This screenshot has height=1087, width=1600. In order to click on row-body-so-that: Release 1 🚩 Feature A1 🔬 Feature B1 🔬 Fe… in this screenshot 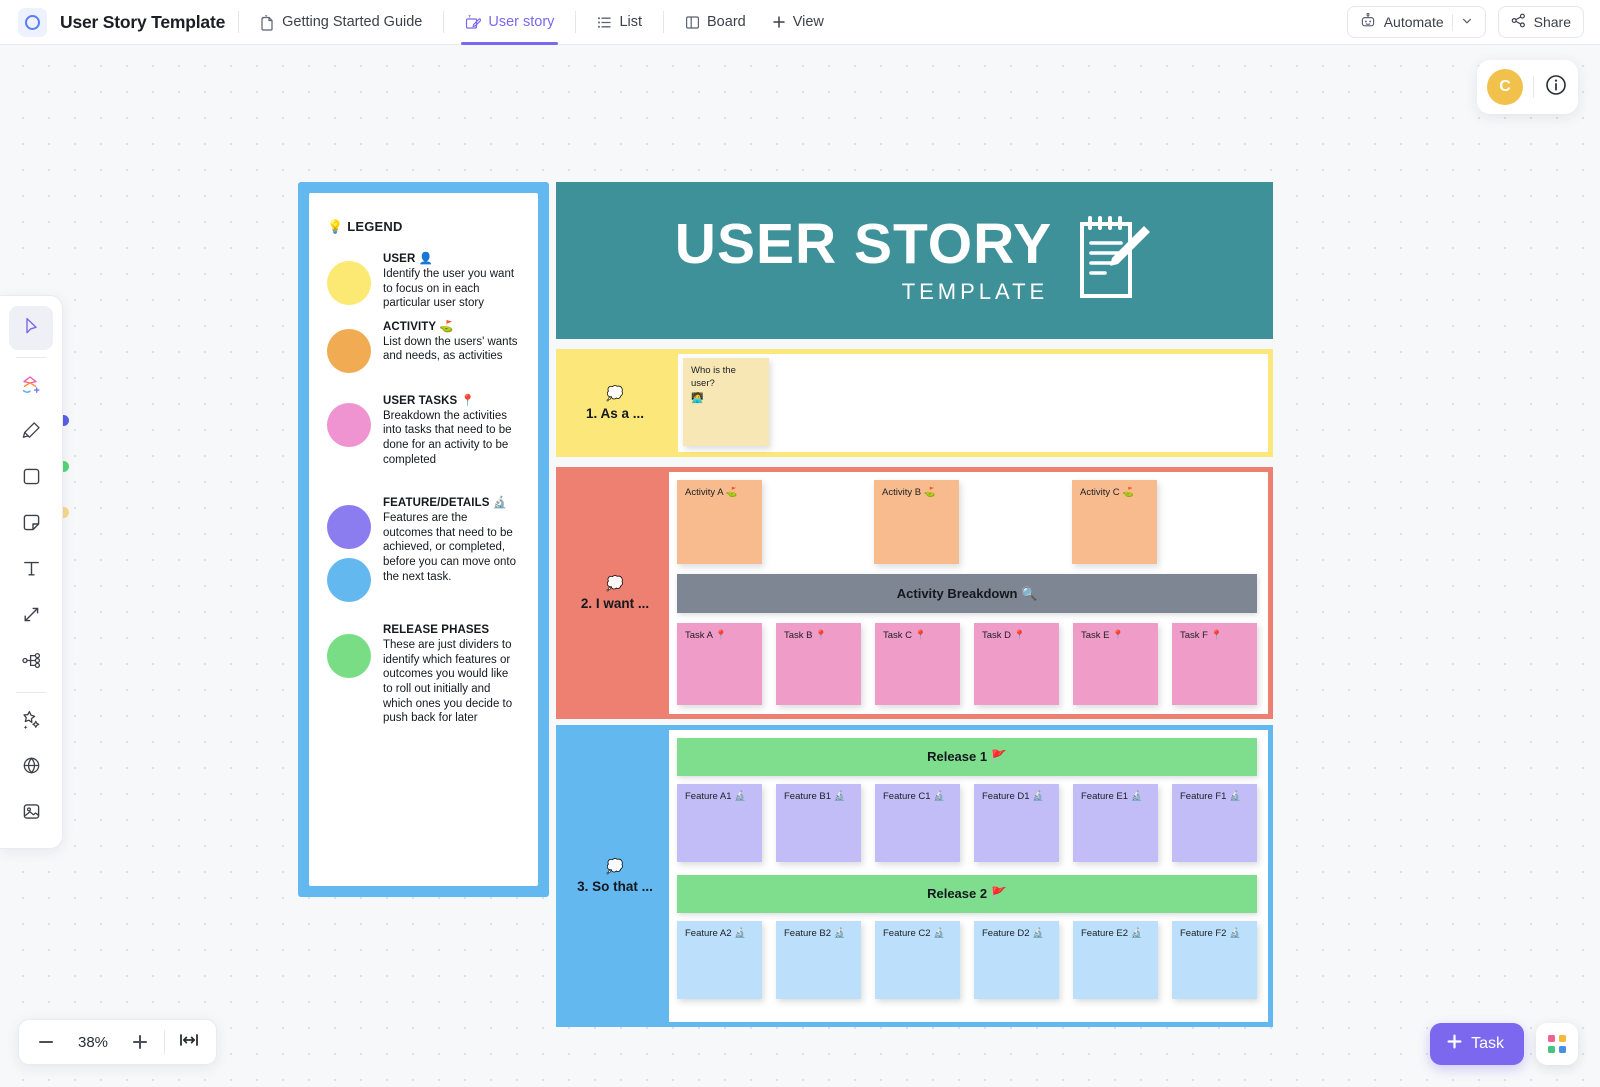, I will do `click(968, 876)`.